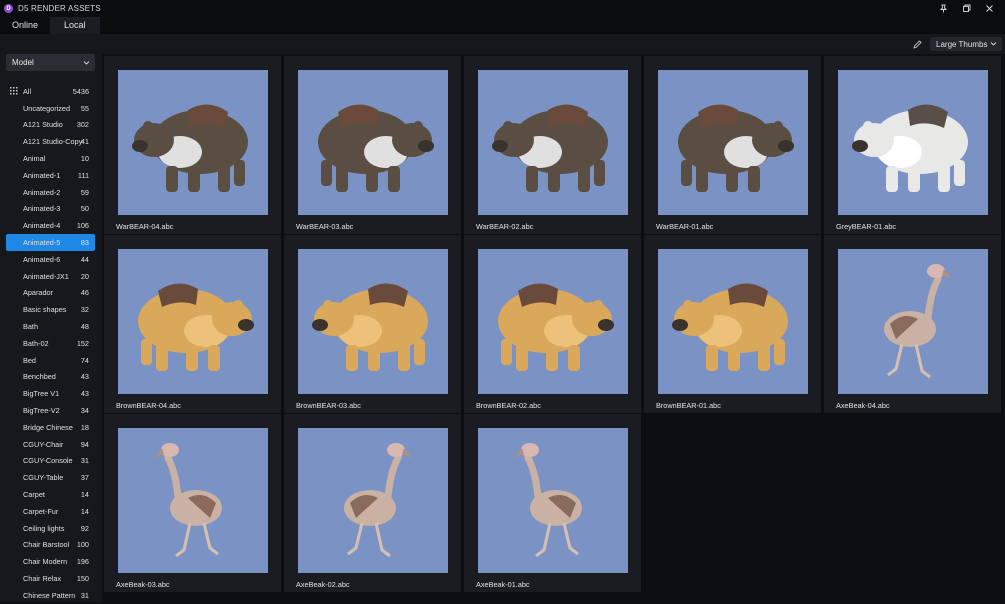 This screenshot has width=1005, height=604. What do you see at coordinates (50, 461) in the screenshot?
I see `sidebar-category-item: CGUY-Console 31` at bounding box center [50, 461].